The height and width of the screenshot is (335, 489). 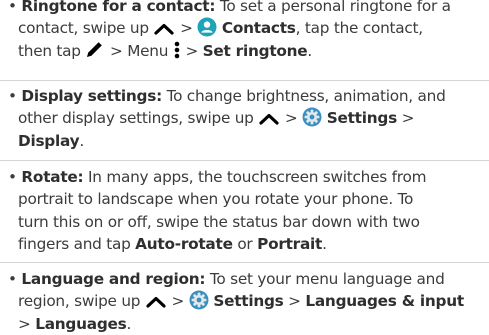 What do you see at coordinates (359, 28) in the screenshot?
I see `item-text: , tap the contact,` at bounding box center [359, 28].